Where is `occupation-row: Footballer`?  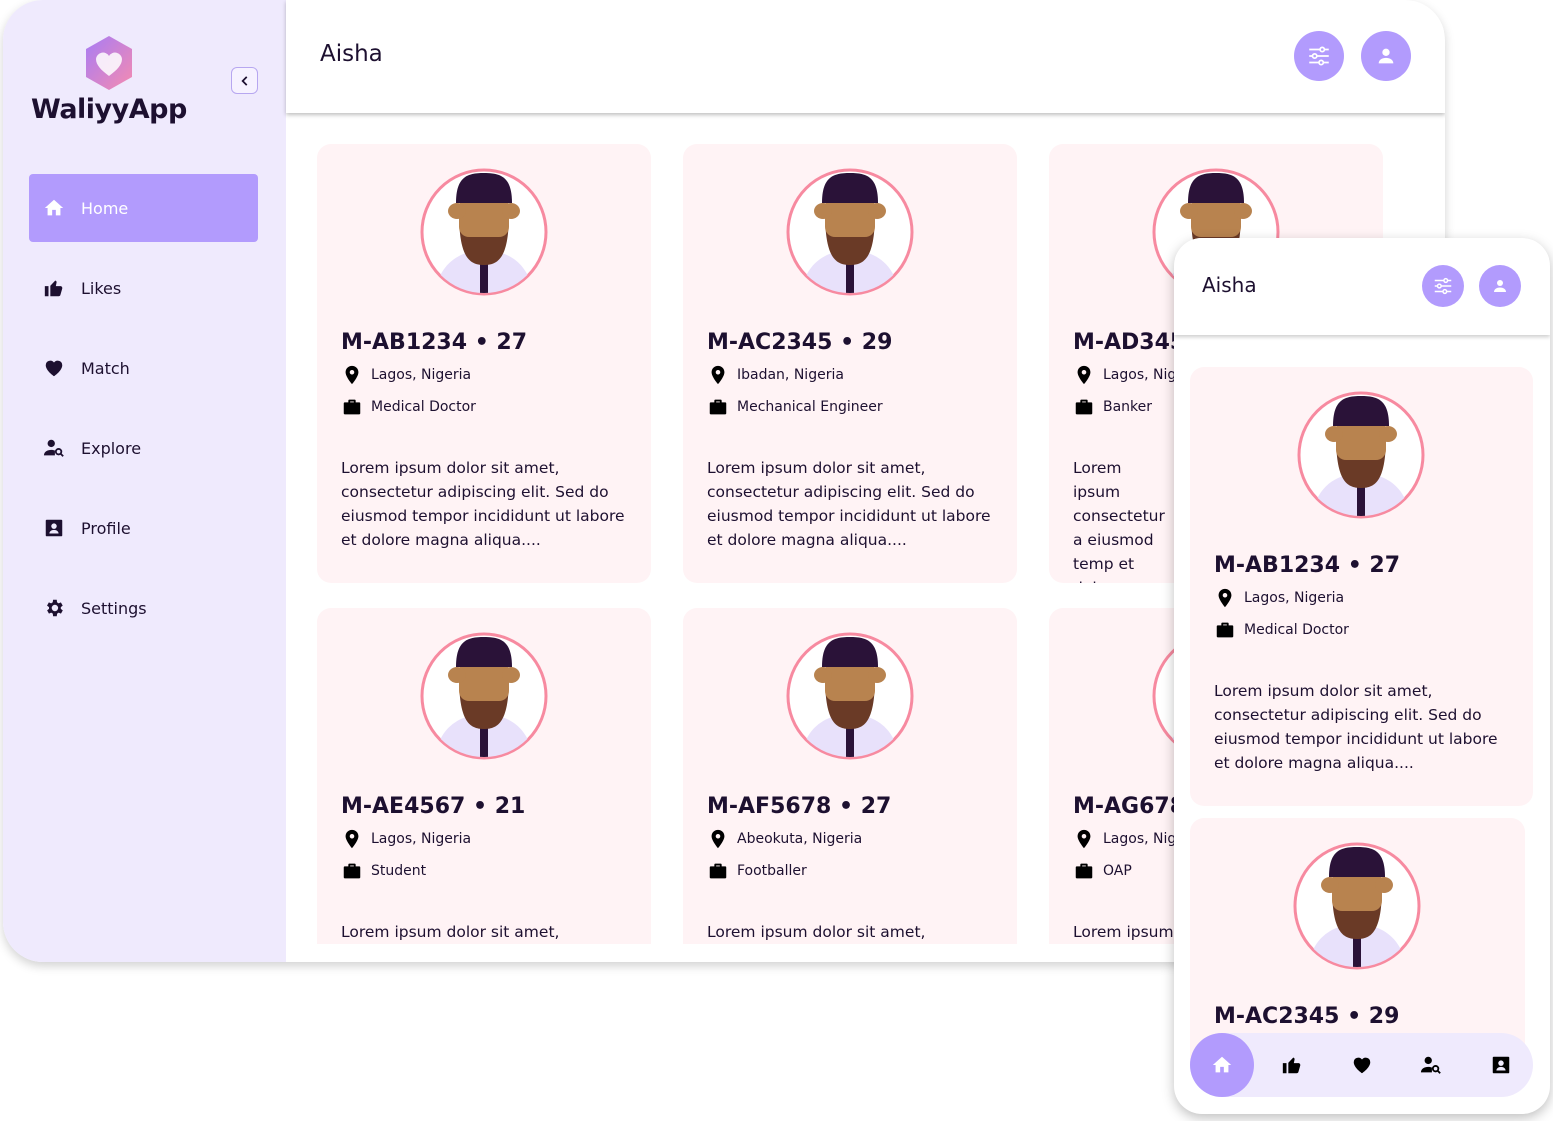 occupation-row: Footballer is located at coordinates (757, 871).